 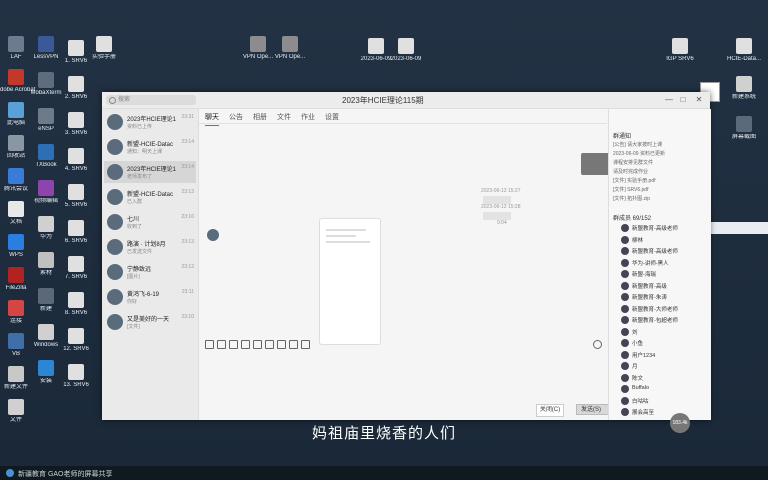 I want to click on desktop-icon: 2023-06-09, so click(x=406, y=50).